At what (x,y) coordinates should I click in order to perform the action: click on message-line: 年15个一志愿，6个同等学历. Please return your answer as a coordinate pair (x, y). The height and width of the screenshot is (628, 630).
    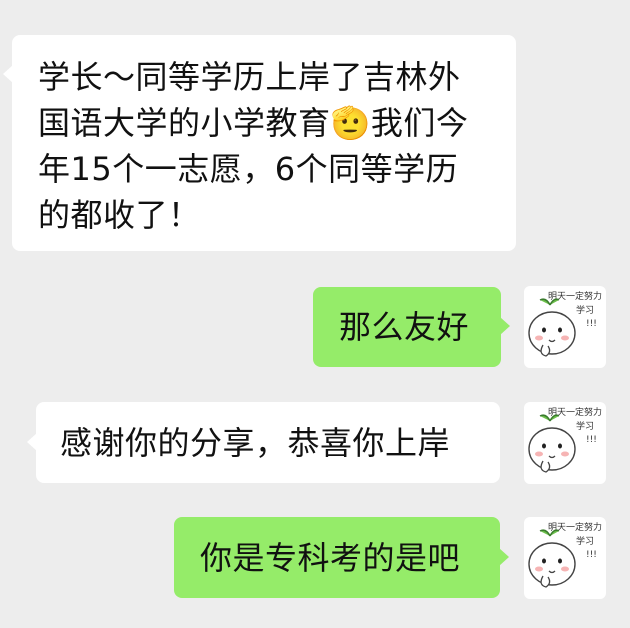
    Looking at the image, I should click on (248, 169).